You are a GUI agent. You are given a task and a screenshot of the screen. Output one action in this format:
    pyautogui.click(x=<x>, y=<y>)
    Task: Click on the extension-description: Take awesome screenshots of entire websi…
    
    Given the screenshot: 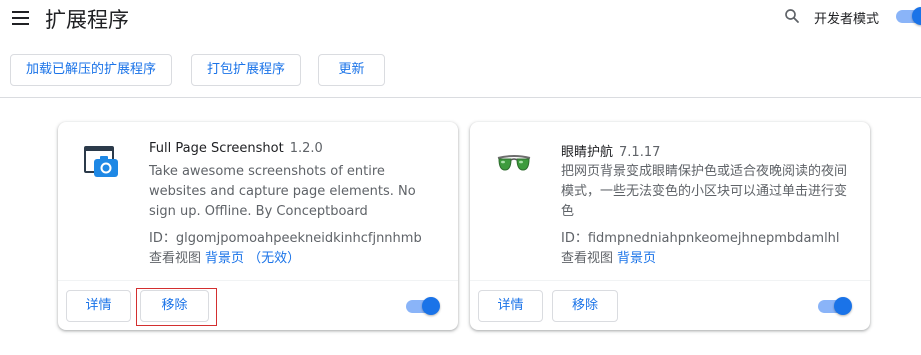 What is the action you would take?
    pyautogui.click(x=282, y=191)
    